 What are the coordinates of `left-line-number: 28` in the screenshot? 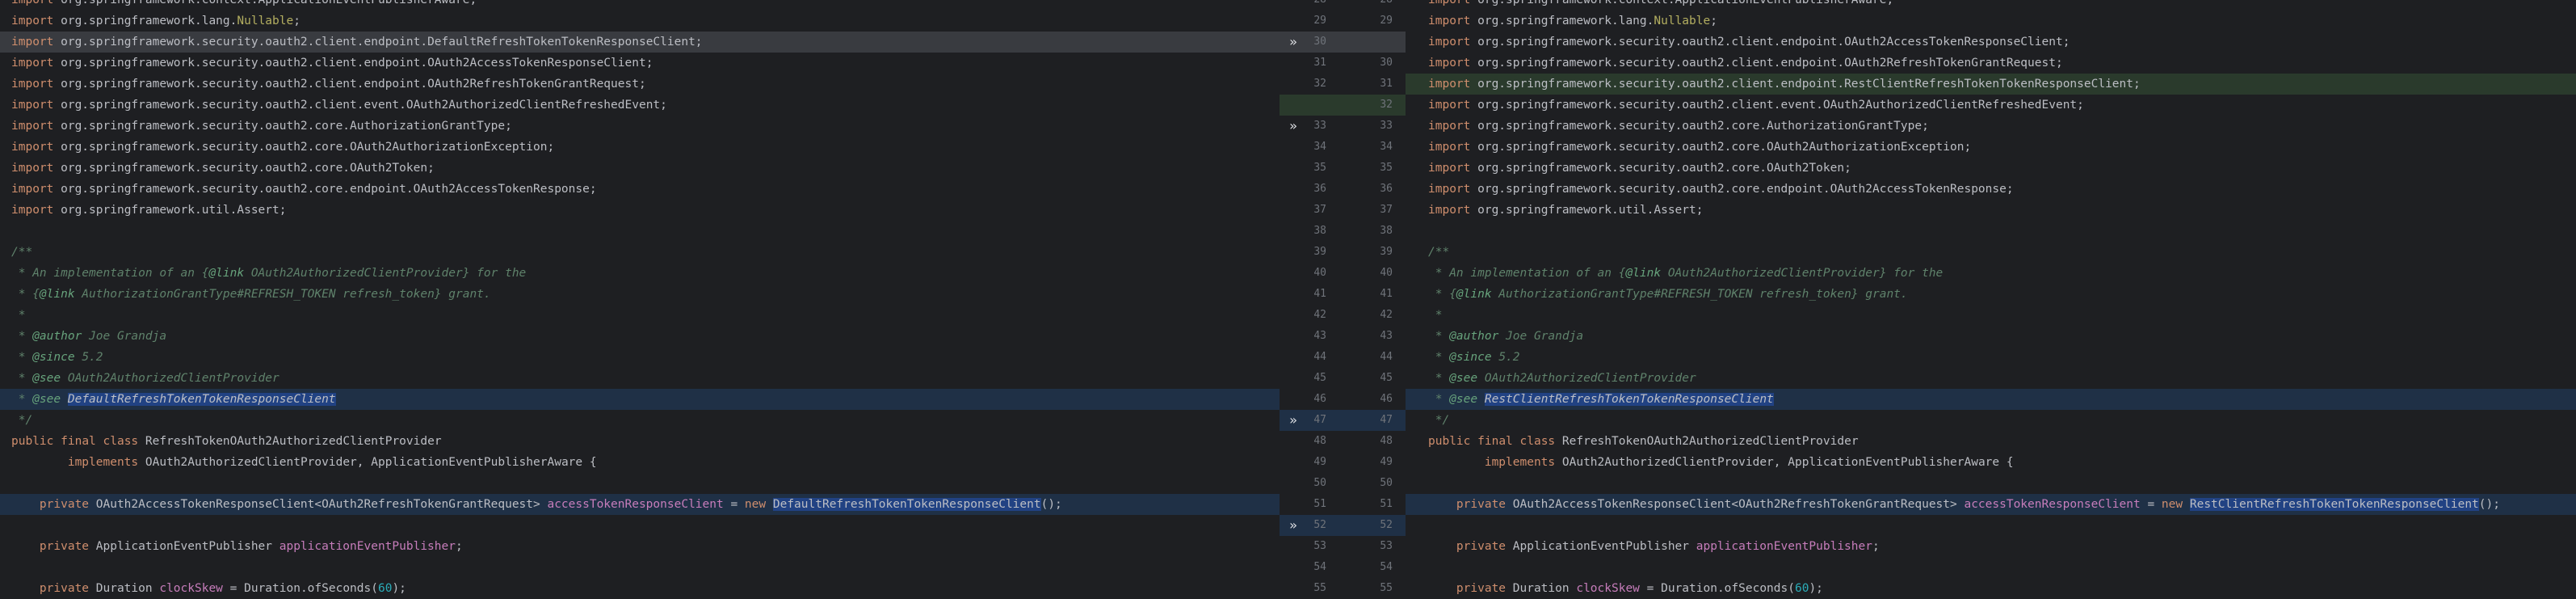 It's located at (1310, 5).